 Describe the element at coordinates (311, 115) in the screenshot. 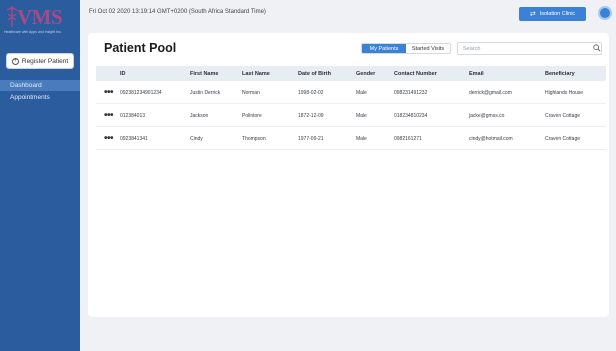

I see `cell-date-of-birth: 1872-12-09` at that location.